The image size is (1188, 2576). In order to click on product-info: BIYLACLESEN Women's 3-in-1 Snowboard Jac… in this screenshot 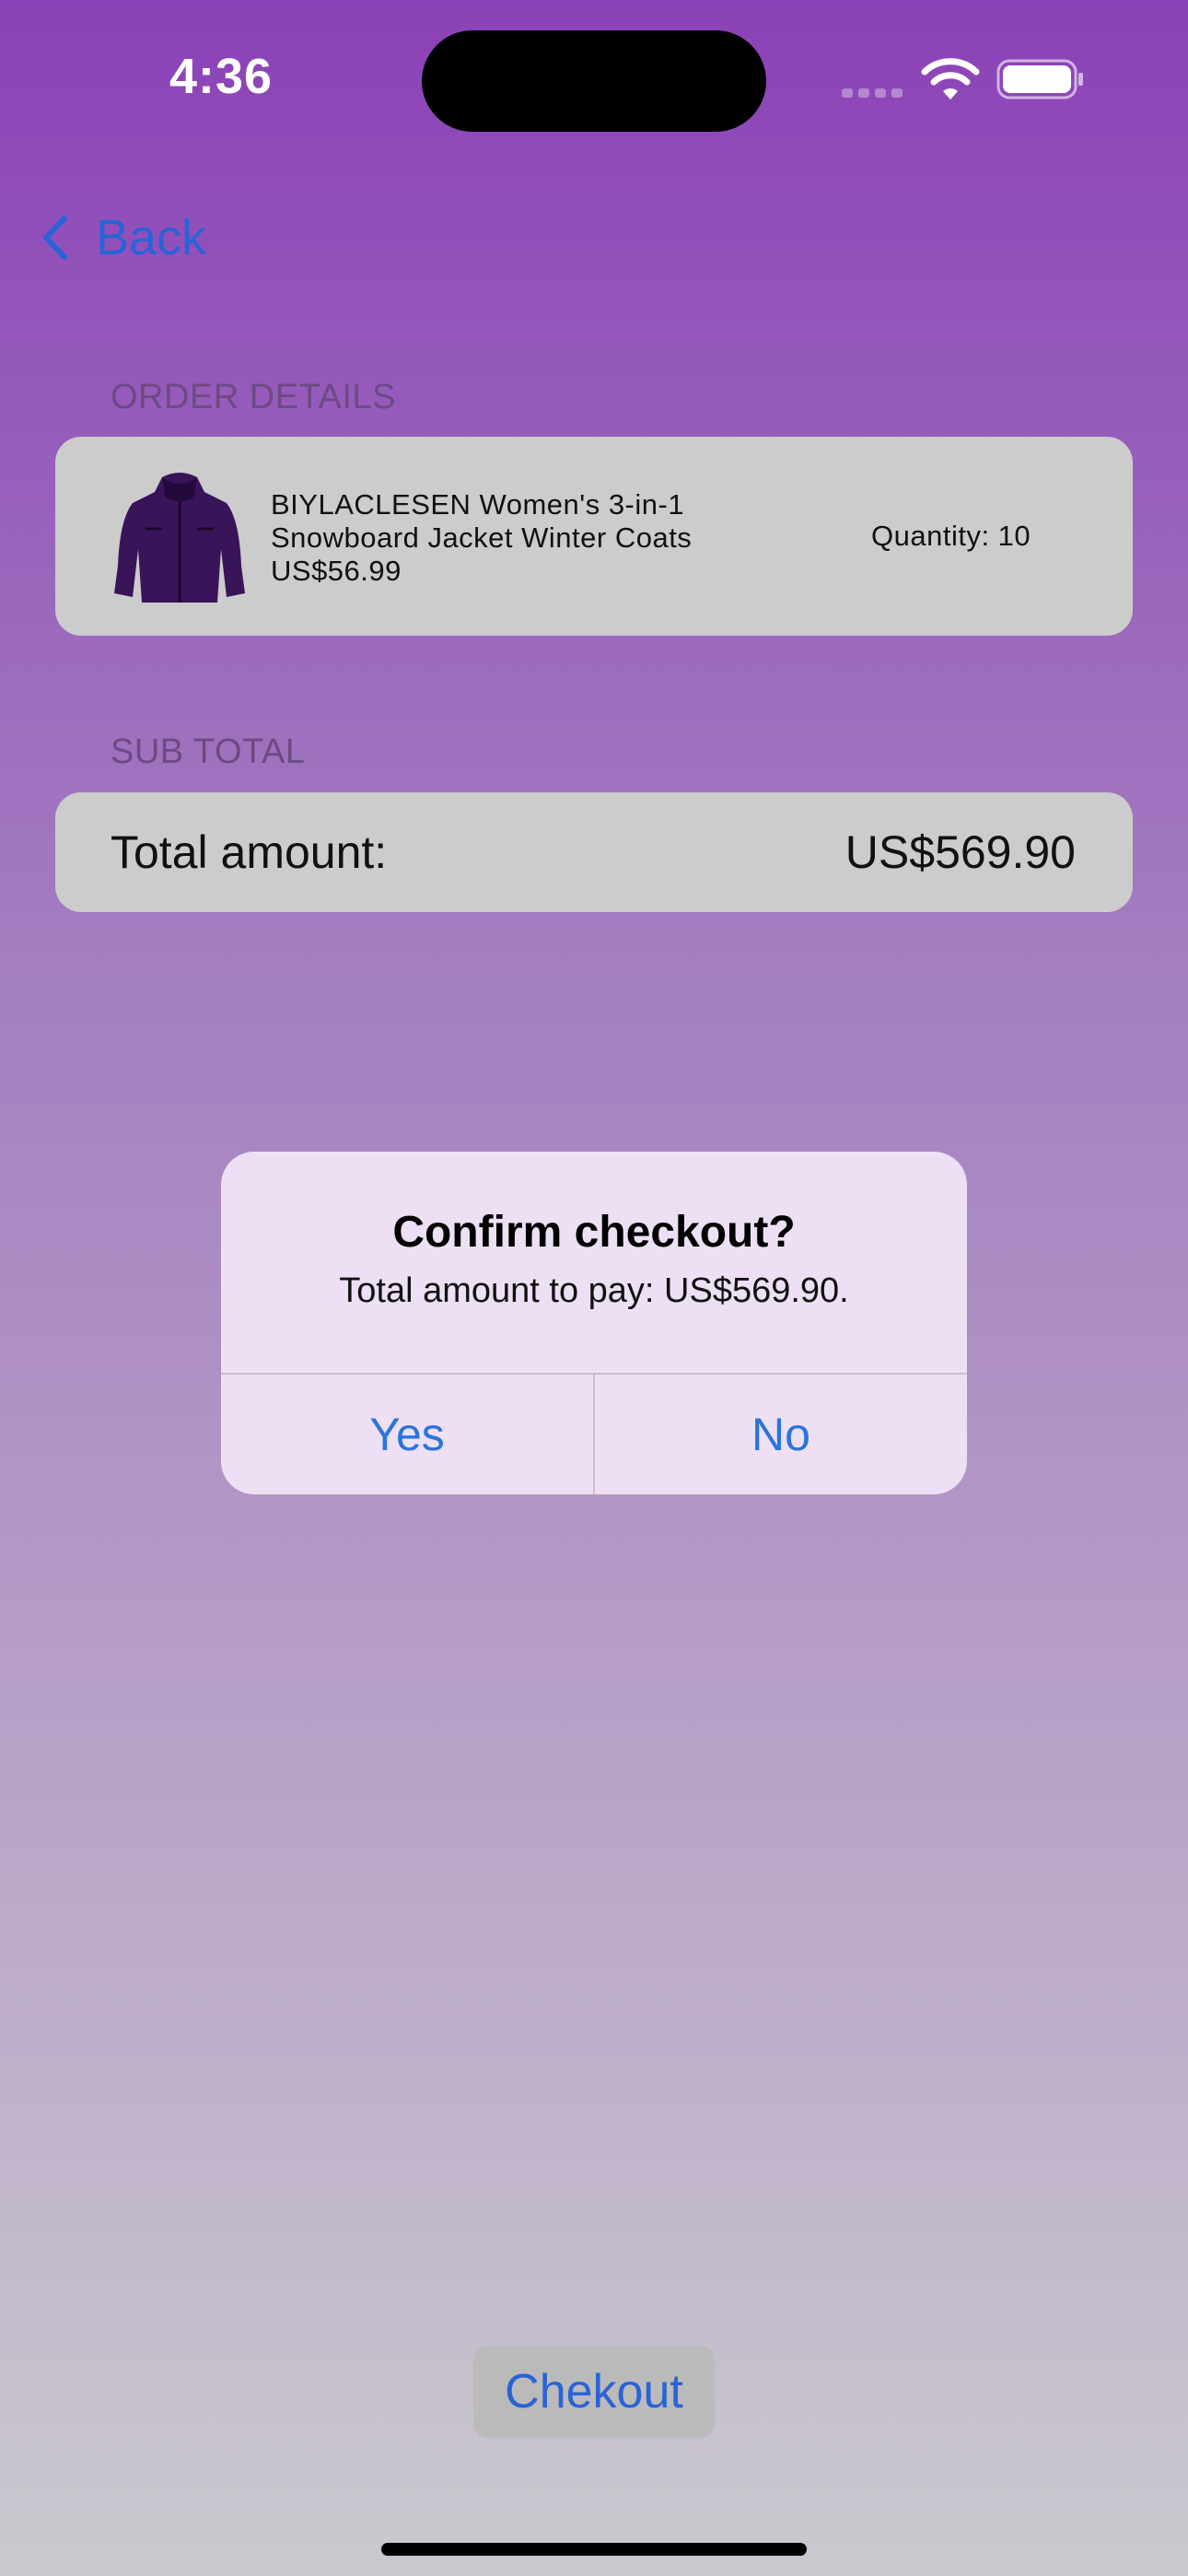, I will do `click(482, 538)`.